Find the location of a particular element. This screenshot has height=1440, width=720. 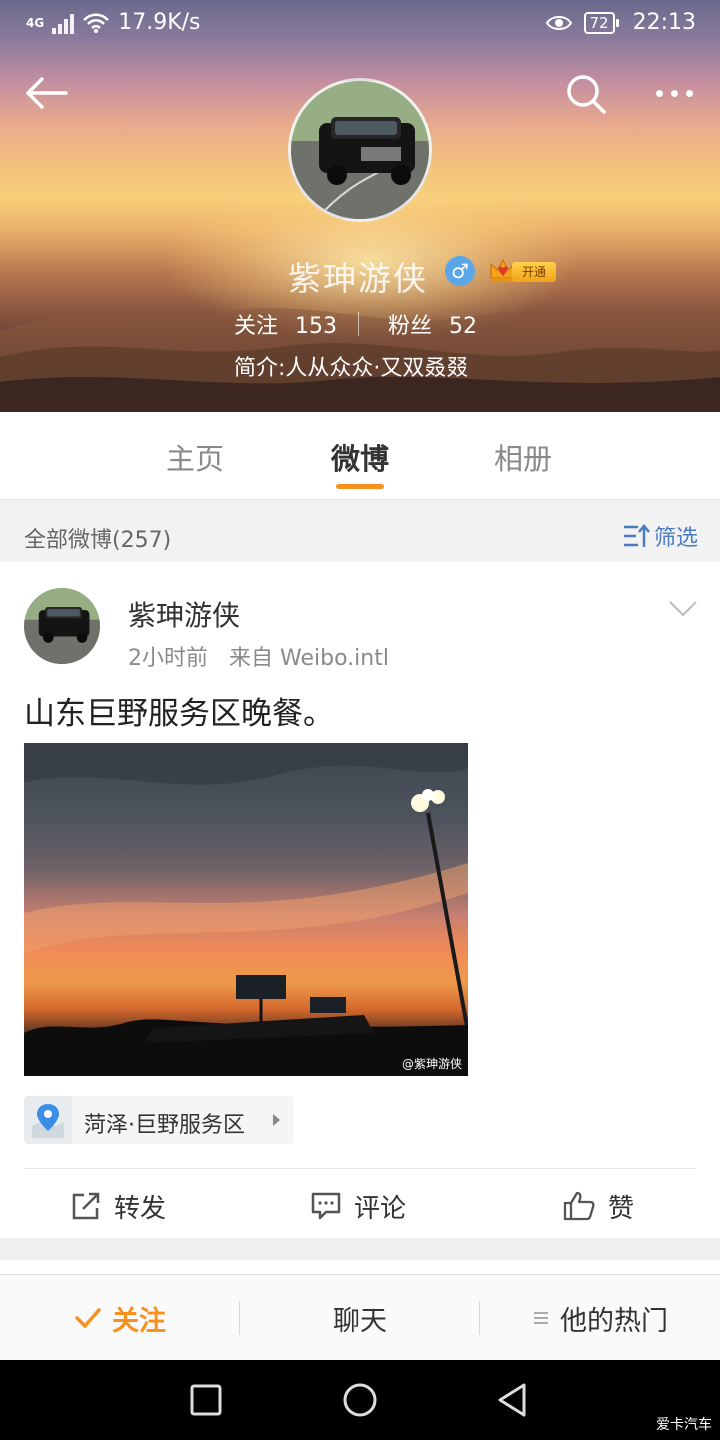

system-nav-bar: 爱卡汽车 is located at coordinates (360, 1400).